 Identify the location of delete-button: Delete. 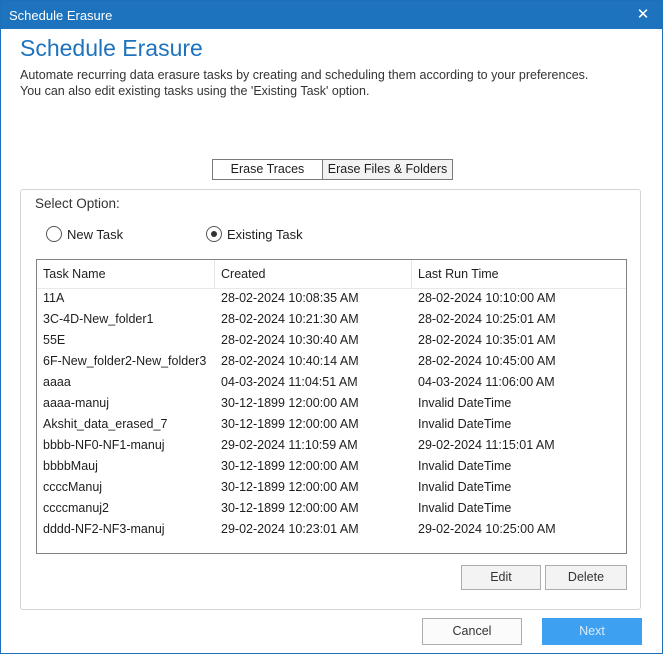
(586, 577).